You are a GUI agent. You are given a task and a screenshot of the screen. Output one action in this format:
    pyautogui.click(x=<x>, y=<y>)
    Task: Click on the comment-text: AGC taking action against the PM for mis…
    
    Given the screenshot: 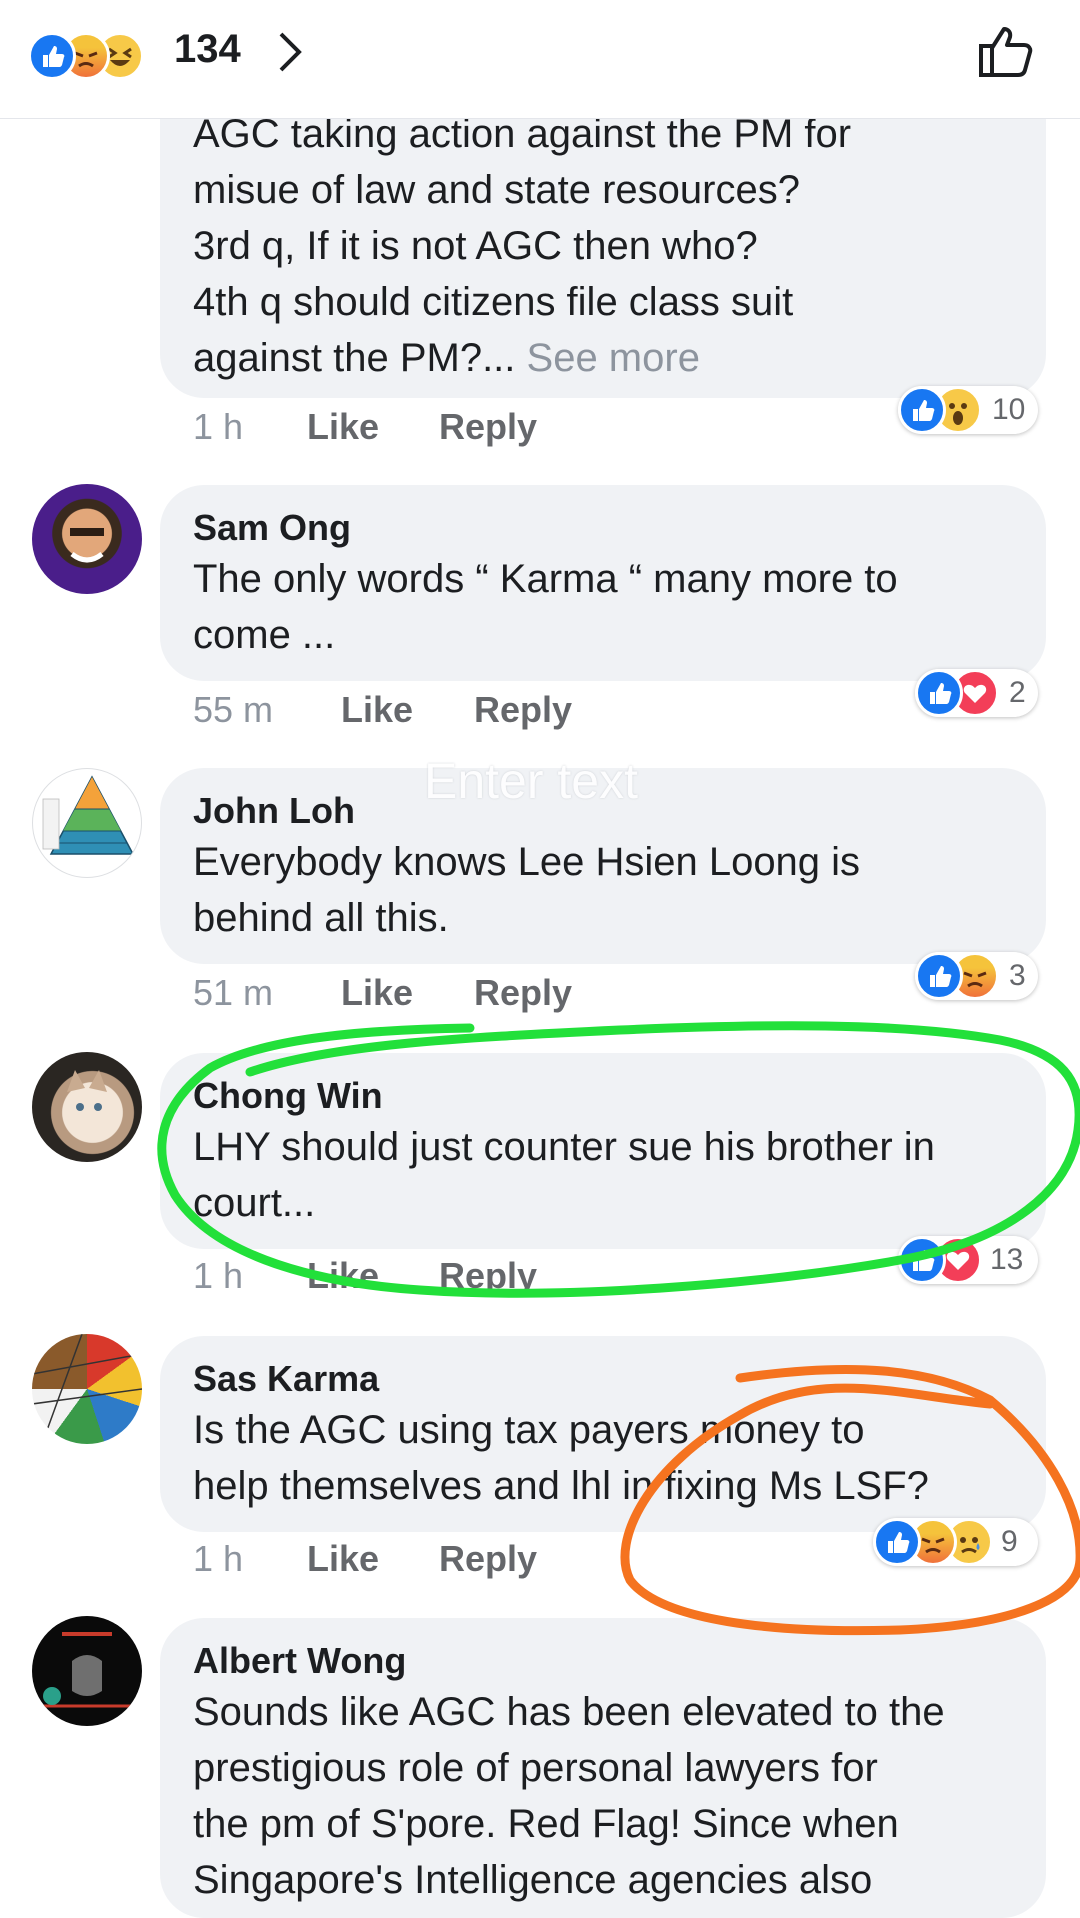 What is the action you would take?
    pyautogui.click(x=603, y=246)
    